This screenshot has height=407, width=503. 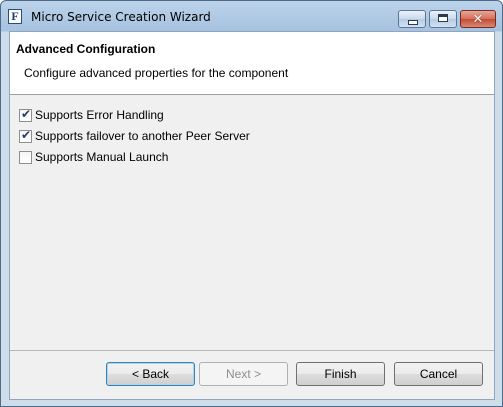 What do you see at coordinates (413, 22) in the screenshot?
I see `minimize-icon` at bounding box center [413, 22].